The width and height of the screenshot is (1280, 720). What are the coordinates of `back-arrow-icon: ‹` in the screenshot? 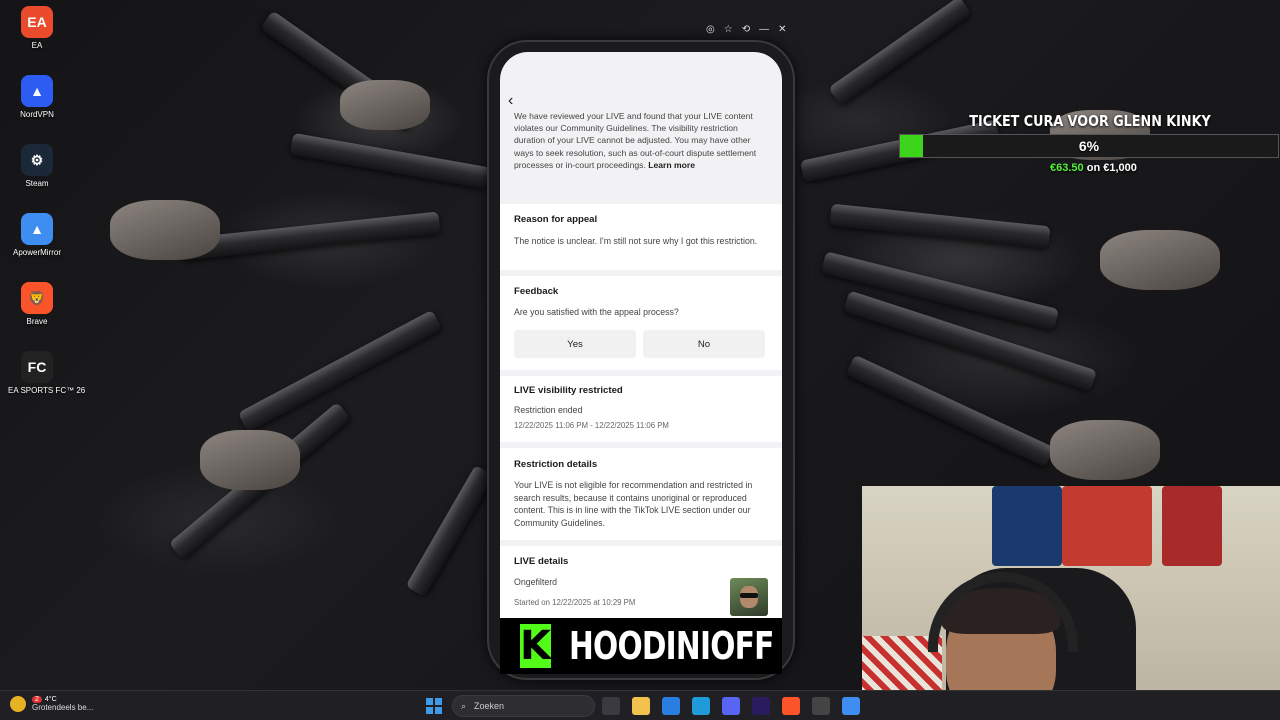 It's located at (510, 101).